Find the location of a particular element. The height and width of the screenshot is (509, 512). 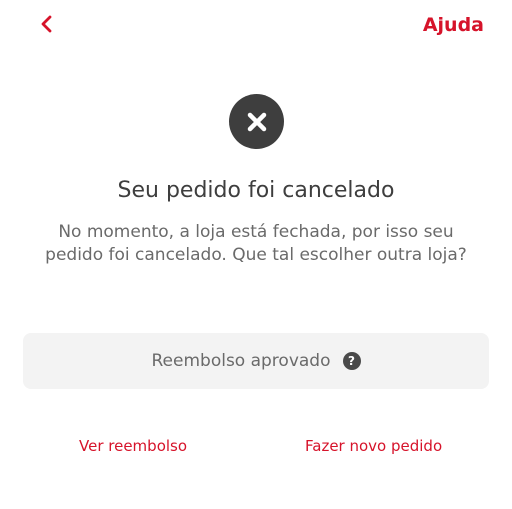

refund-status-box: Reembolso aprovado ? is located at coordinates (256, 361).